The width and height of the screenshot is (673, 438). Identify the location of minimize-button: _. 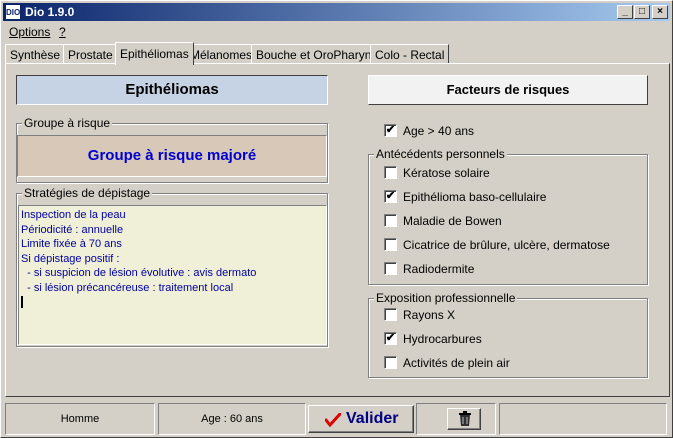
(625, 12).